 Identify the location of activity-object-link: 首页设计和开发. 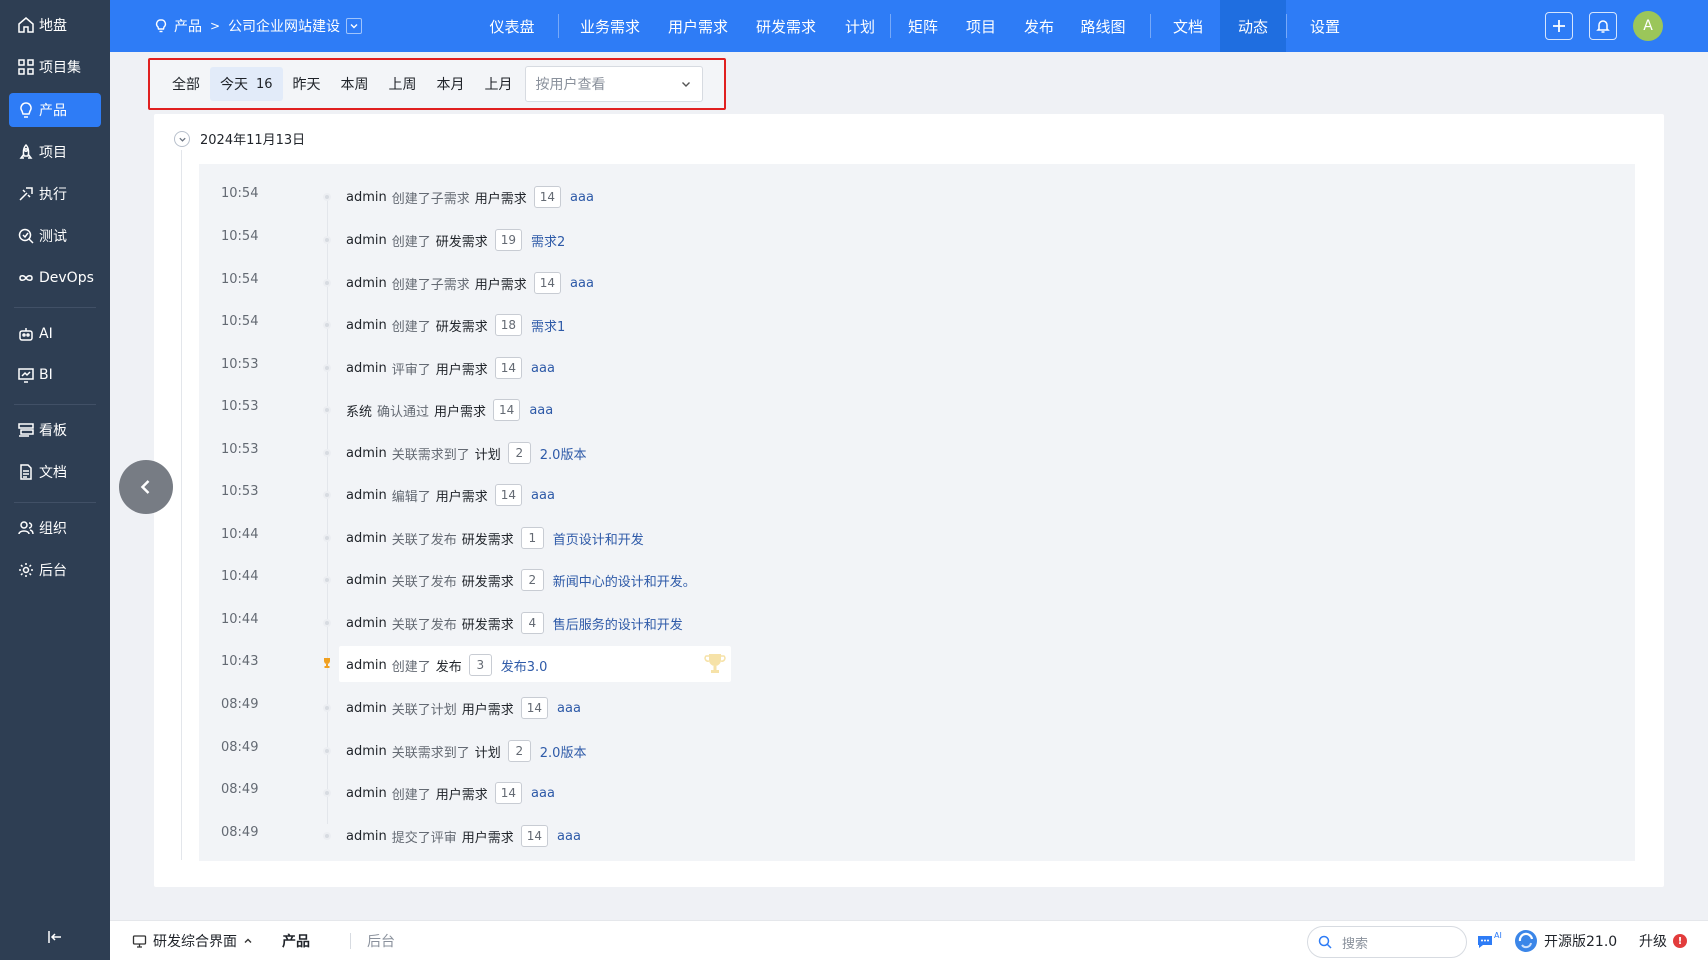
(598, 538).